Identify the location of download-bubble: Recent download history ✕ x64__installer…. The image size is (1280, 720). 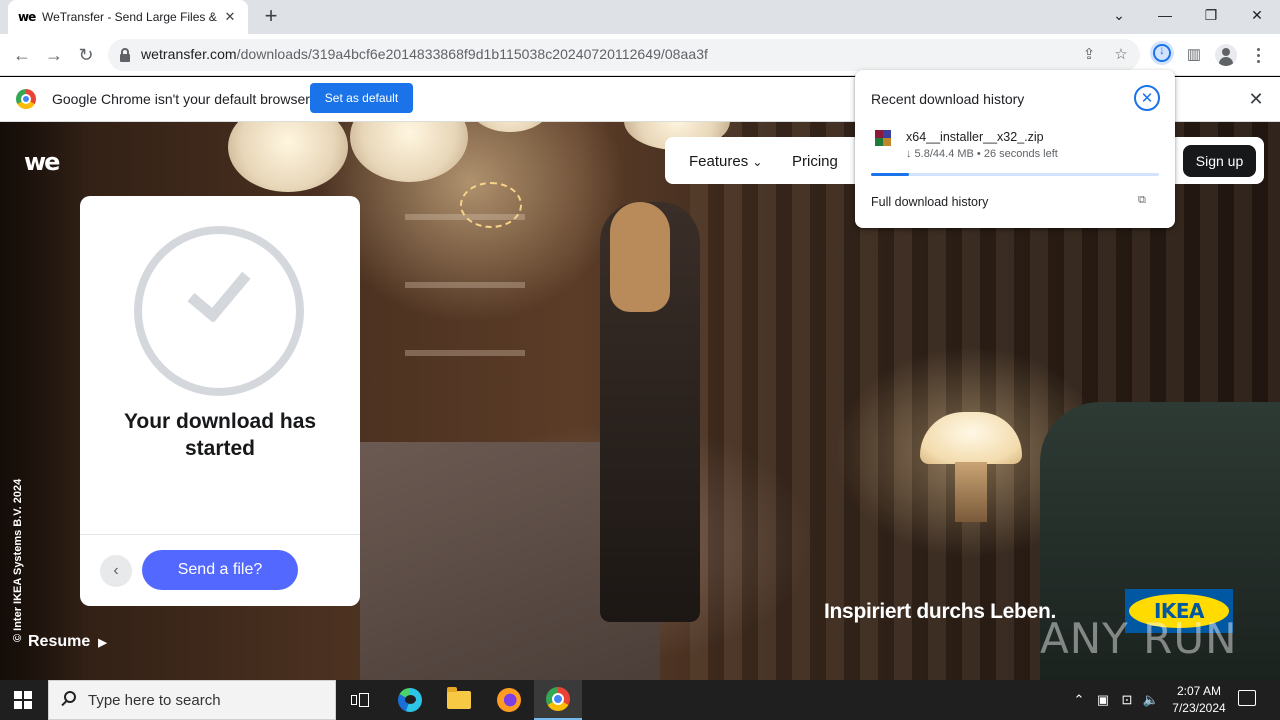
(1015, 149).